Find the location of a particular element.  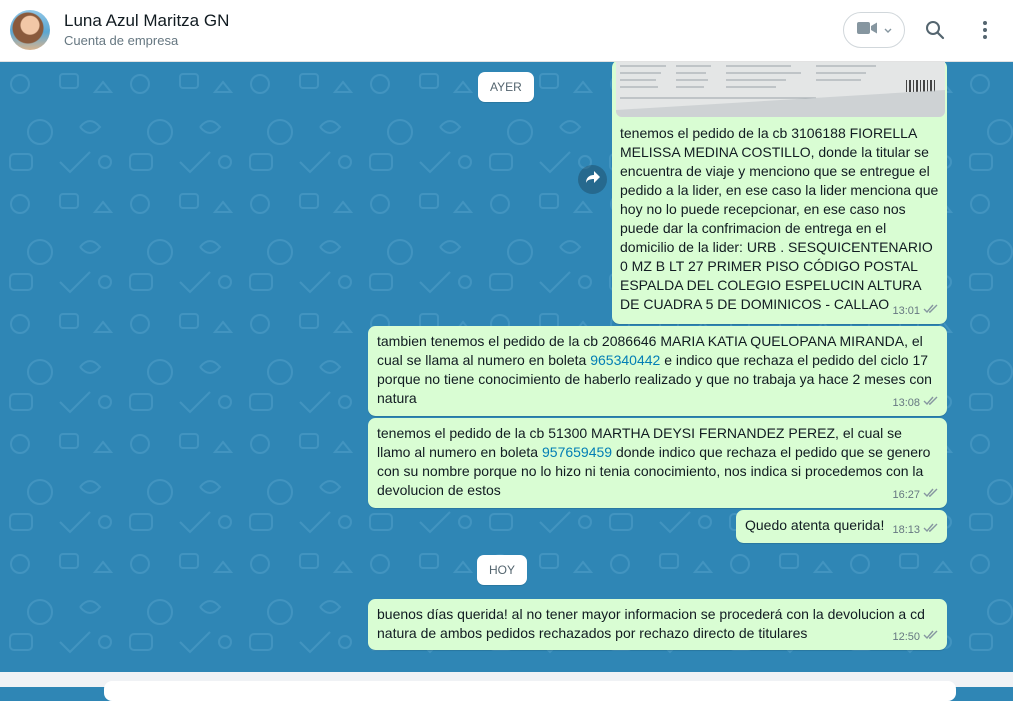

message-time: 13:08 is located at coordinates (906, 403).